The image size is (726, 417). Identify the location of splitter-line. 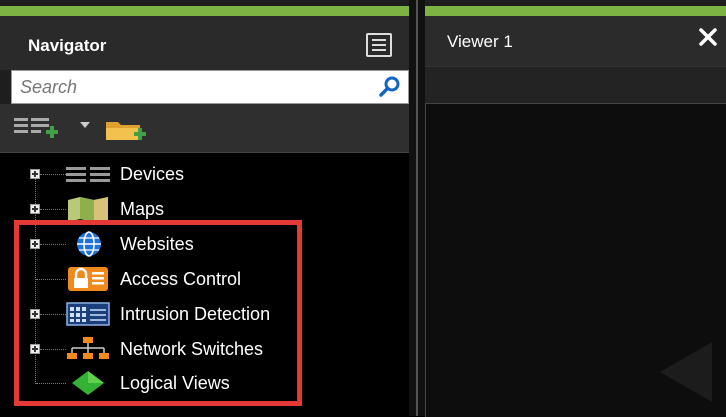
(417, 208).